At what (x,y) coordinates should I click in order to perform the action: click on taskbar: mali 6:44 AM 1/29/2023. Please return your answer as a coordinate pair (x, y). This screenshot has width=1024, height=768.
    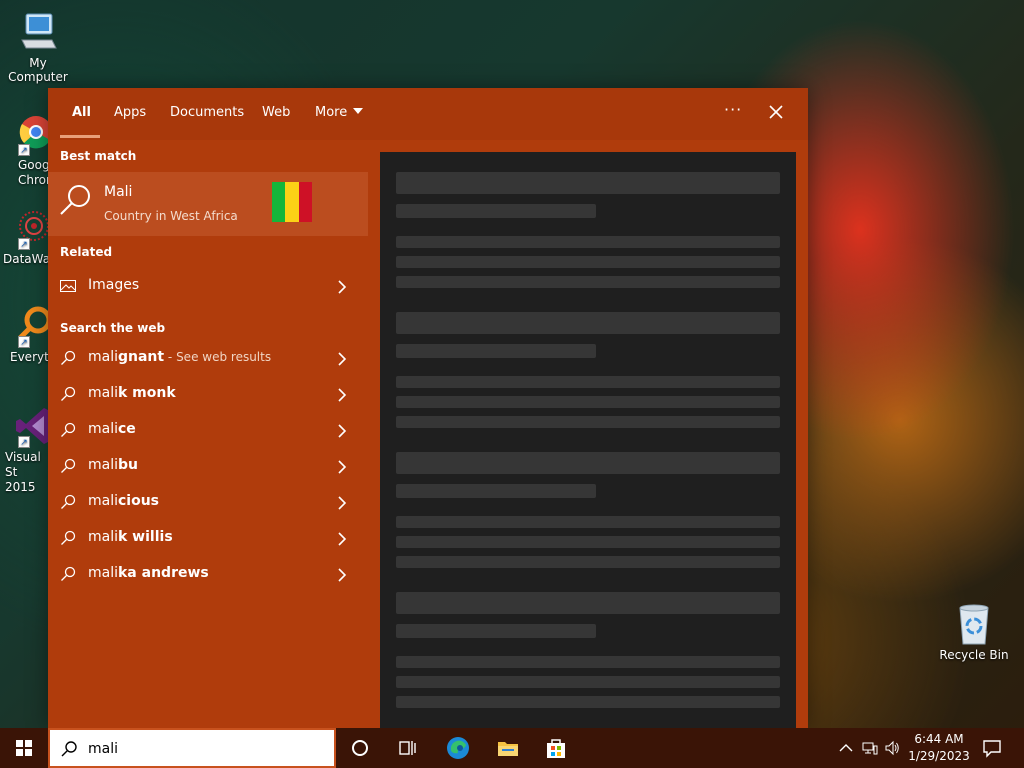
    Looking at the image, I should click on (512, 748).